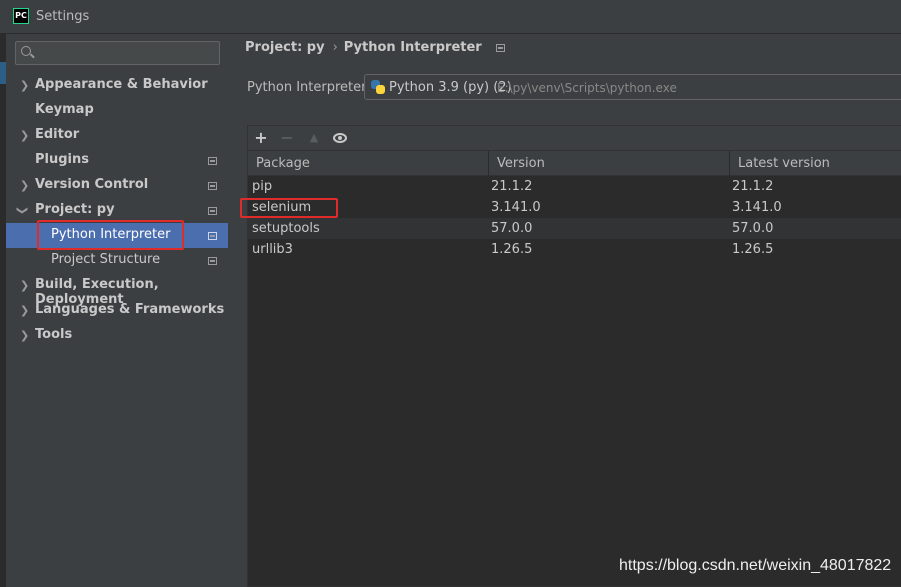 Image resolution: width=901 pixels, height=587 pixels. Describe the element at coordinates (92, 184) in the screenshot. I see `sidebar-item-label: Version Control` at that location.